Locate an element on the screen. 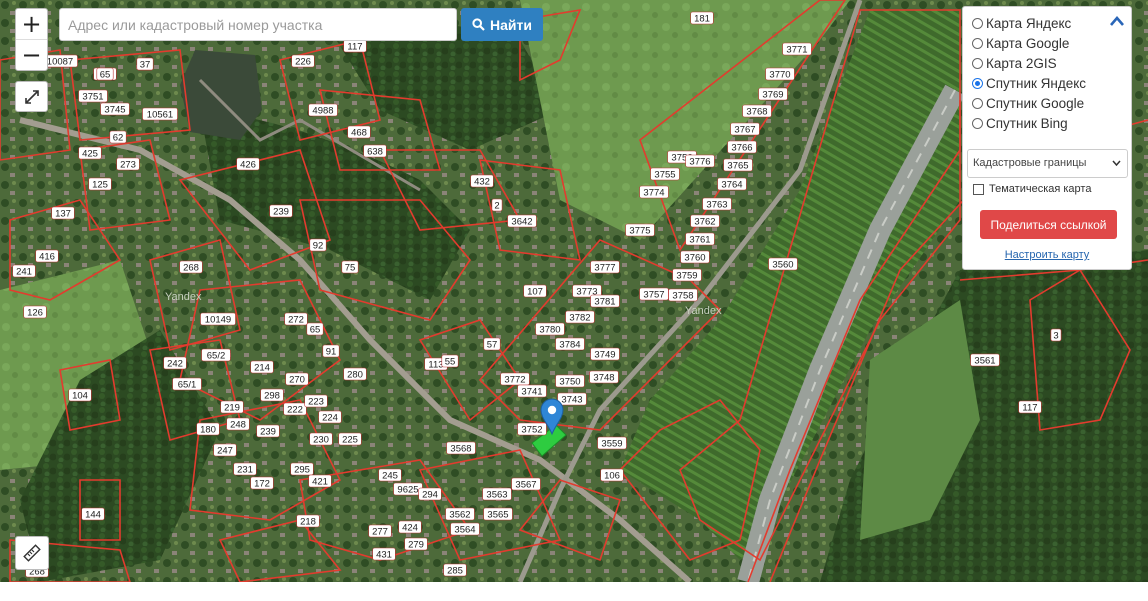 Image resolution: width=1148 pixels, height=601 pixels. layer-option: Карта 2GIS is located at coordinates (1014, 63).